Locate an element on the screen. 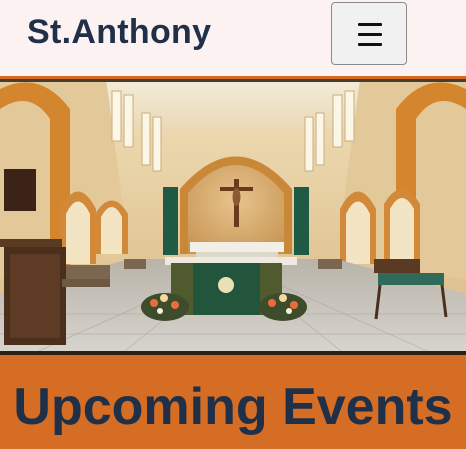 This screenshot has width=466, height=449. site-brand-link: St.Anthony is located at coordinates (119, 32).